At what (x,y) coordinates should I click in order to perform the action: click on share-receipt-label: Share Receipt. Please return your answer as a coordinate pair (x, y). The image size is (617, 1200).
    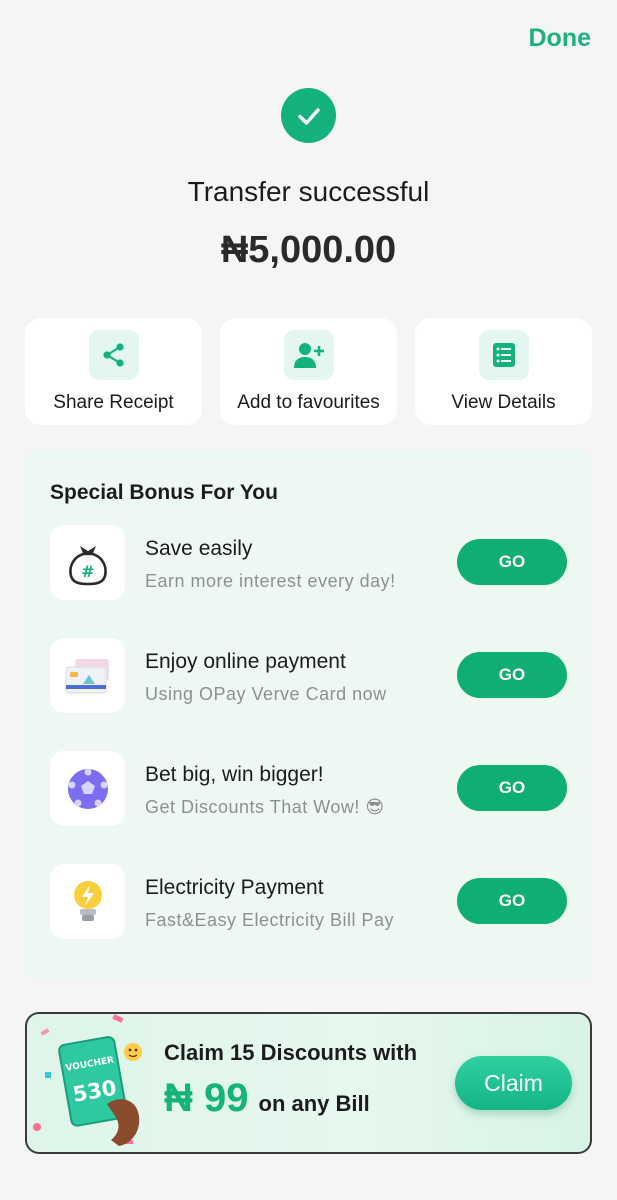
    Looking at the image, I should click on (113, 402).